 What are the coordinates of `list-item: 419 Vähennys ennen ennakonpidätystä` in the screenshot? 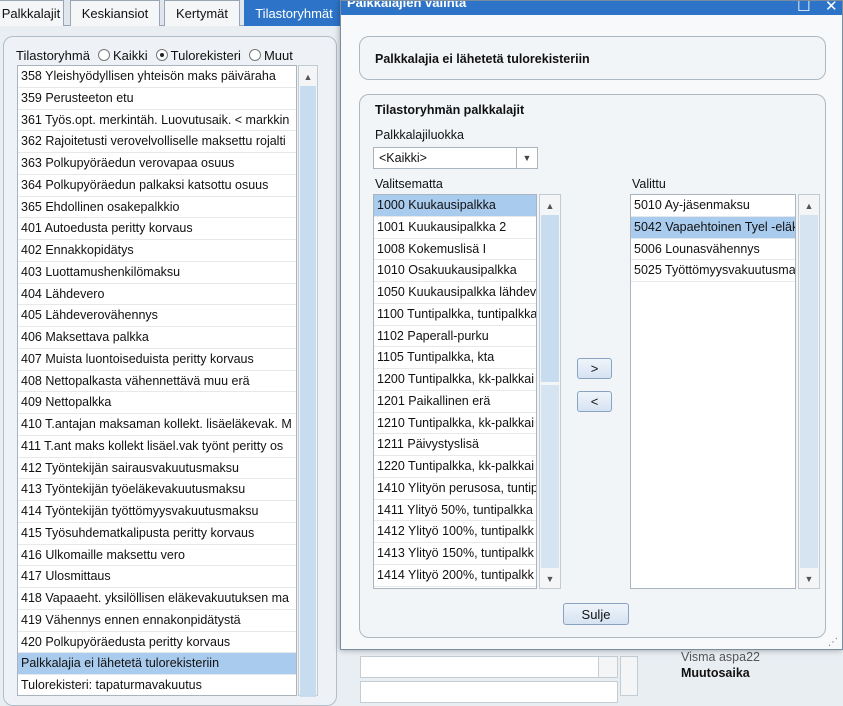 It's located at (157, 621).